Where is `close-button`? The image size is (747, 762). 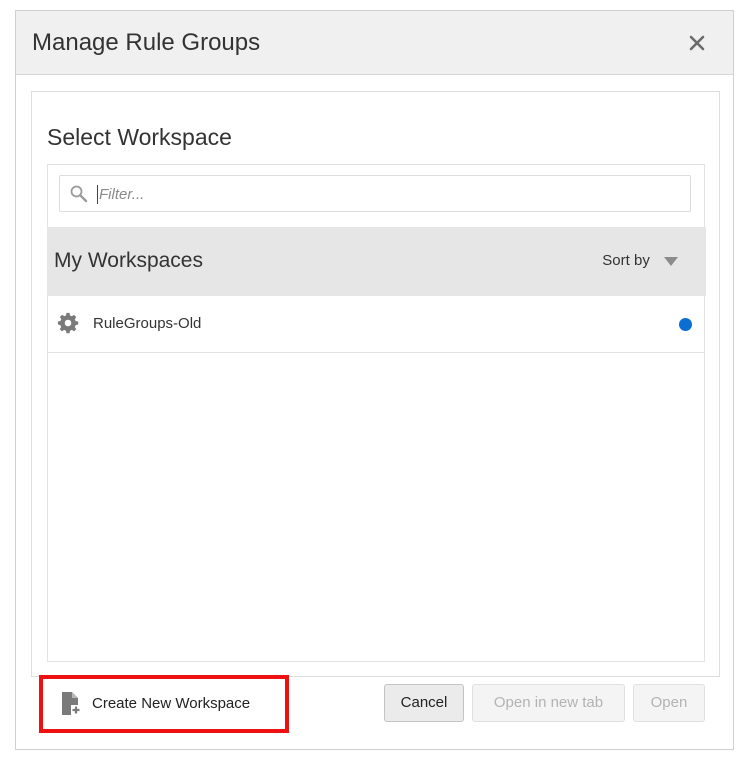 close-button is located at coordinates (697, 43).